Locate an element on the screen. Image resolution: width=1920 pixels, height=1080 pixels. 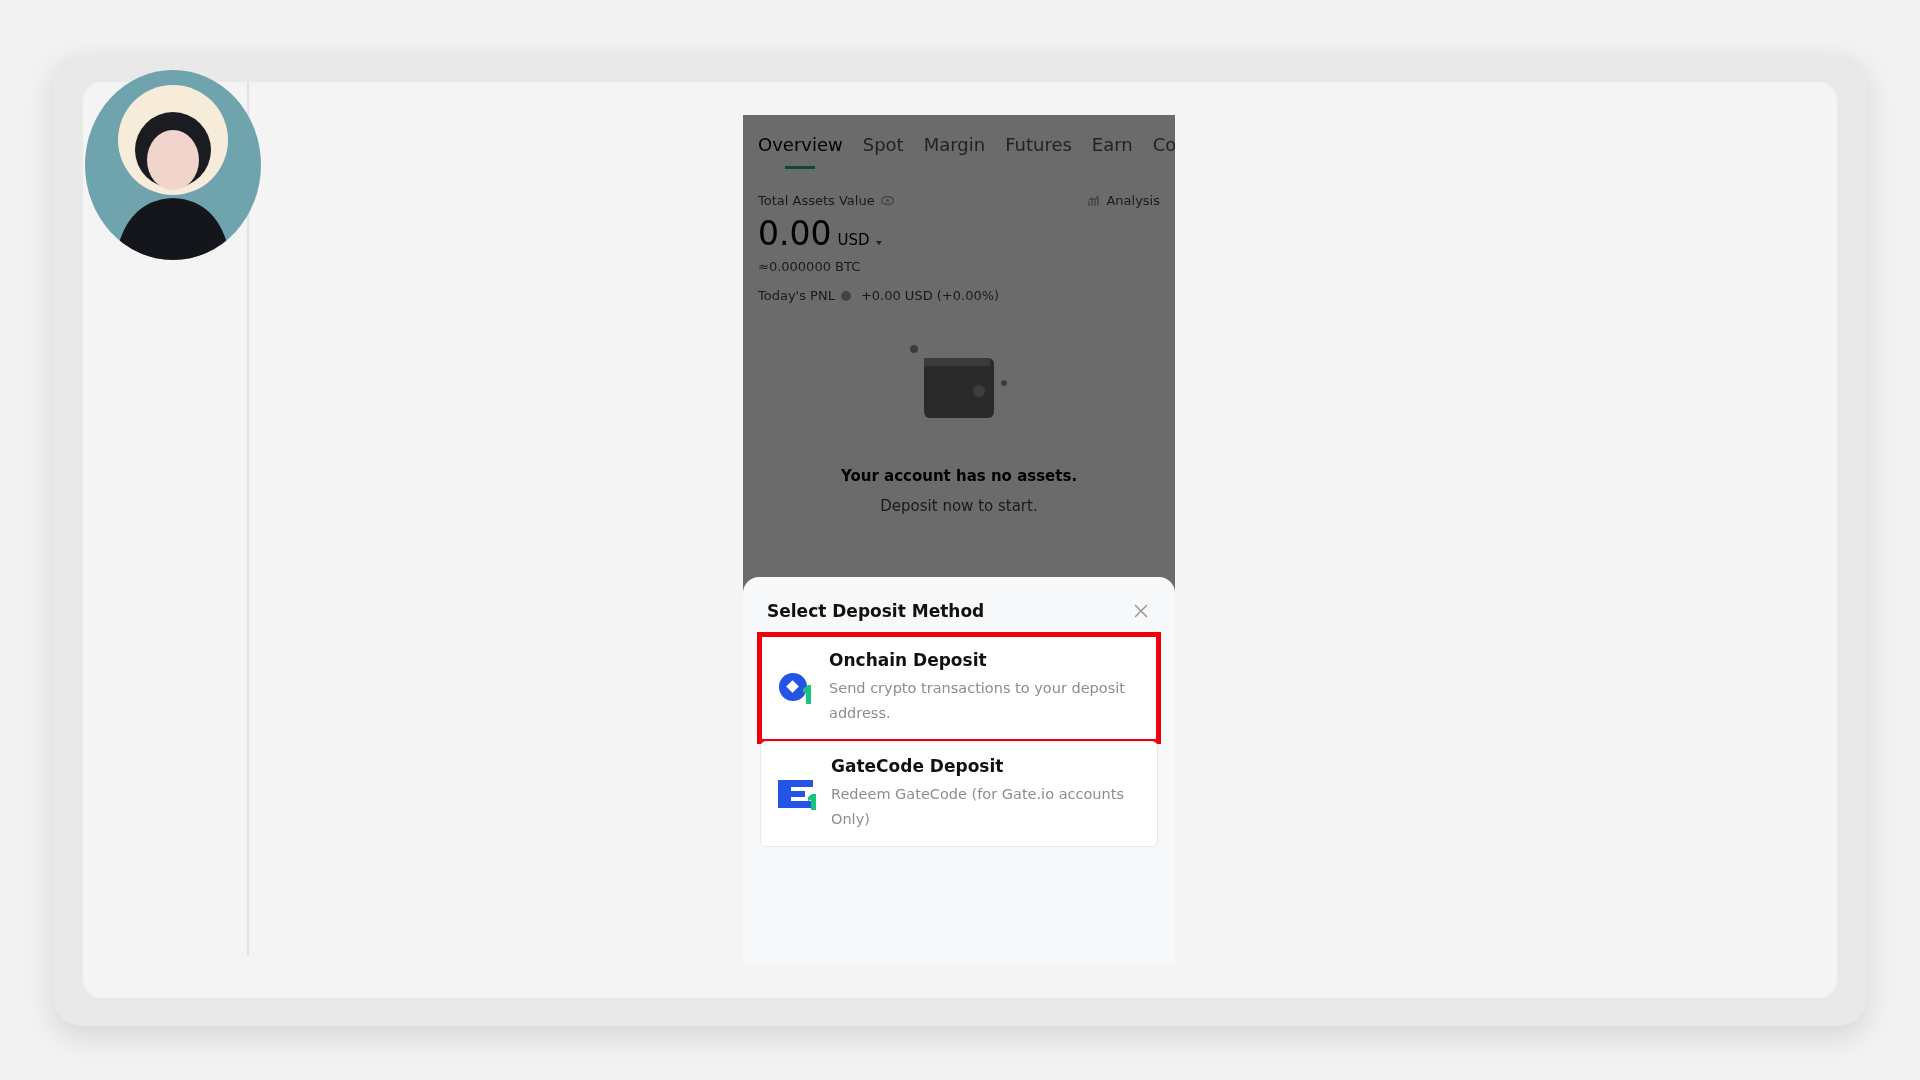
tab: Co is located at coordinates (1163, 149).